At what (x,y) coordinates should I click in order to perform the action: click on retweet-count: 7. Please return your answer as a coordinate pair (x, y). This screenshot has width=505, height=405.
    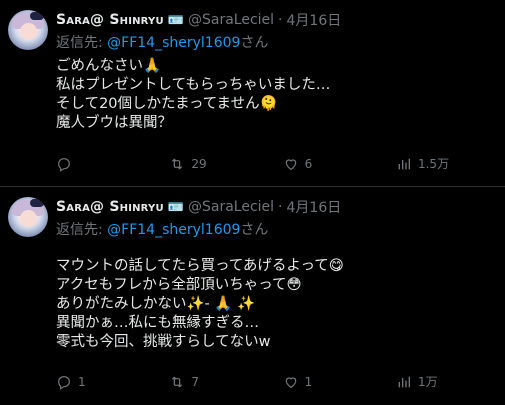
    Looking at the image, I should click on (195, 381).